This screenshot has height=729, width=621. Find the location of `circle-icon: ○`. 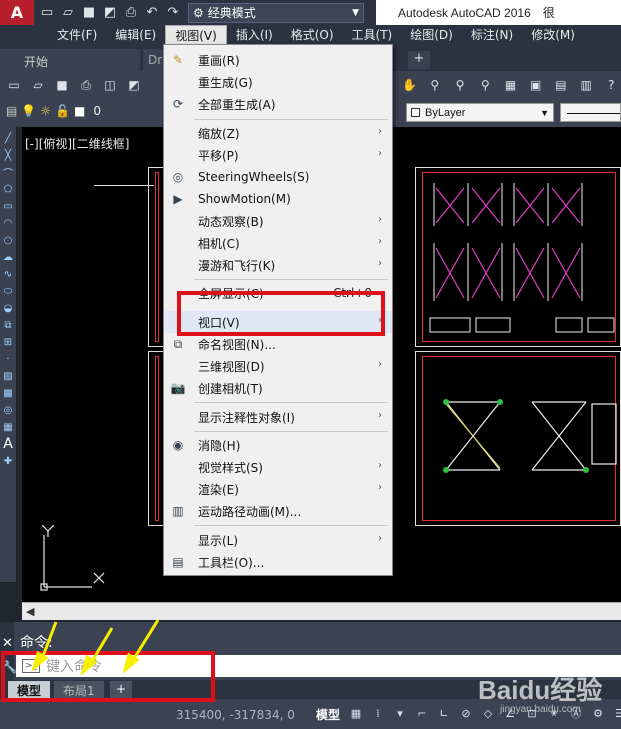

circle-icon: ○ is located at coordinates (8, 240).